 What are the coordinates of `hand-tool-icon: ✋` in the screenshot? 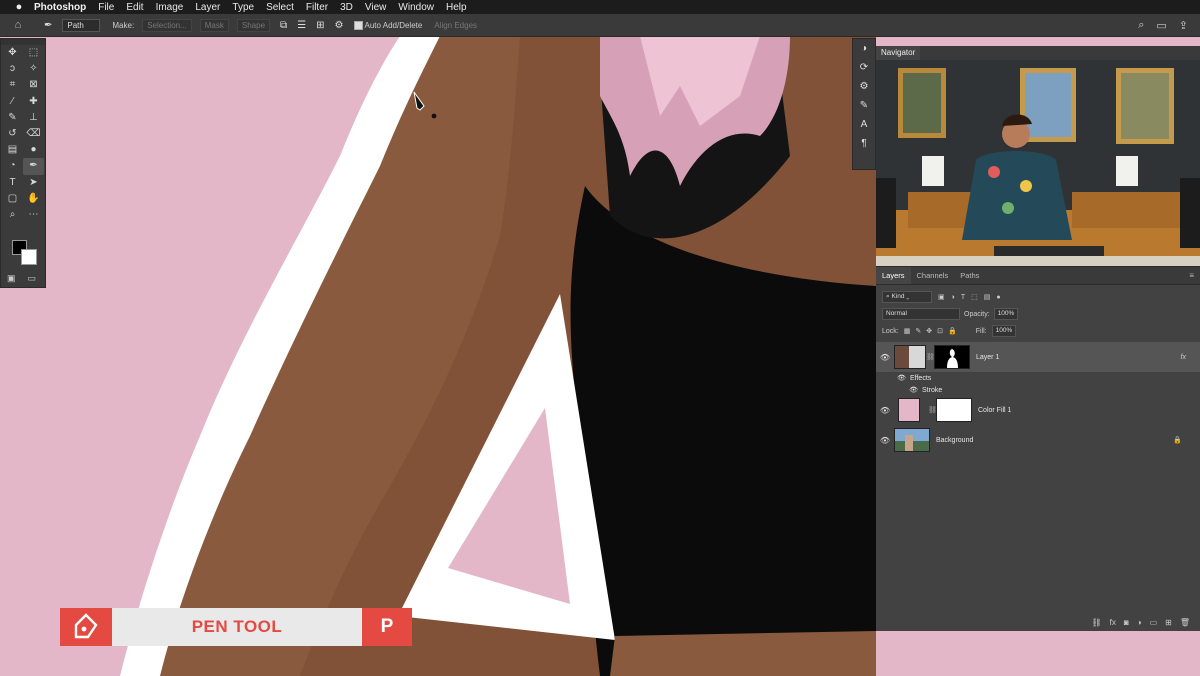 It's located at (33, 199).